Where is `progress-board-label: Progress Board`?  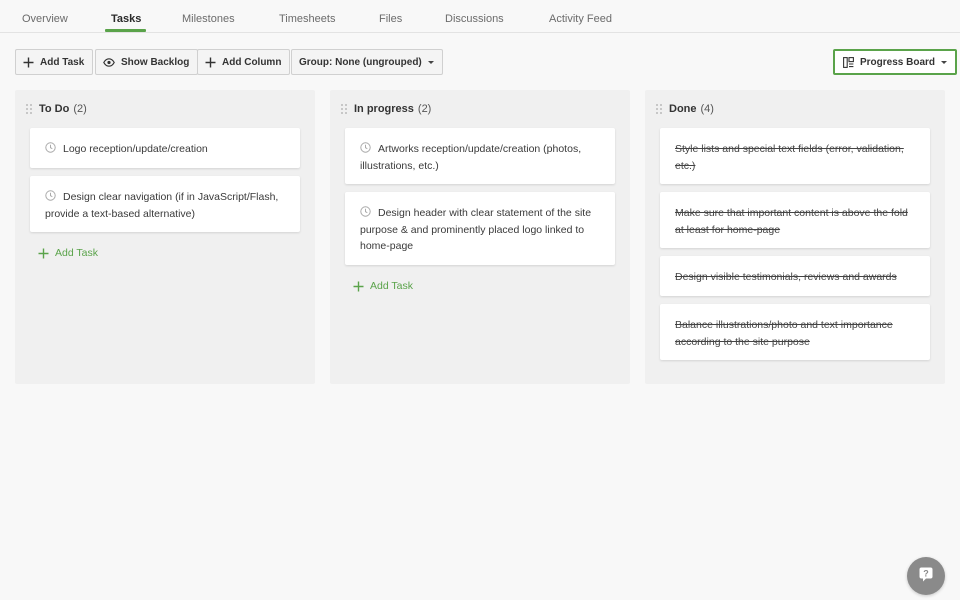 progress-board-label: Progress Board is located at coordinates (898, 62).